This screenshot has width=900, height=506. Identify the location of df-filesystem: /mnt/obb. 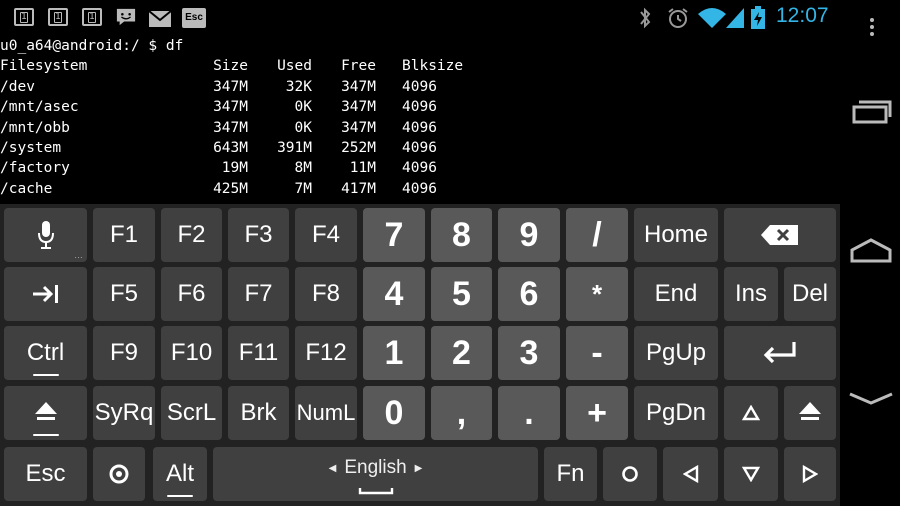
(35, 127).